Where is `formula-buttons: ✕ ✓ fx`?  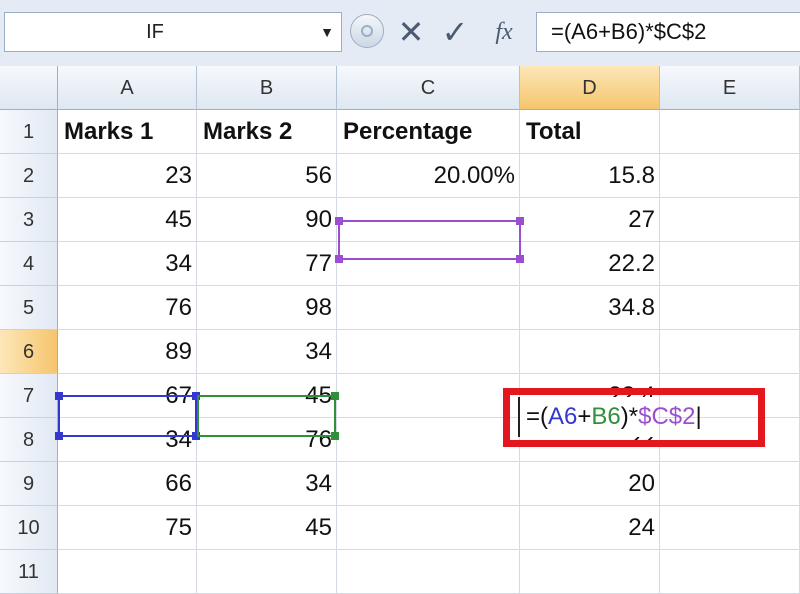 formula-buttons: ✕ ✓ fx is located at coordinates (439, 32).